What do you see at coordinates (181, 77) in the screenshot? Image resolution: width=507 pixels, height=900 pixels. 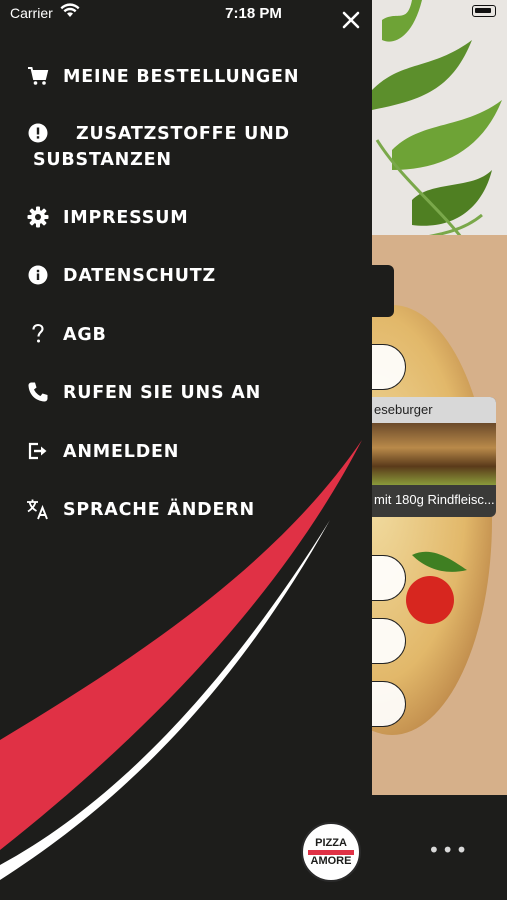 I see `menu-item-label: MEINE BESTELLUNGEN` at bounding box center [181, 77].